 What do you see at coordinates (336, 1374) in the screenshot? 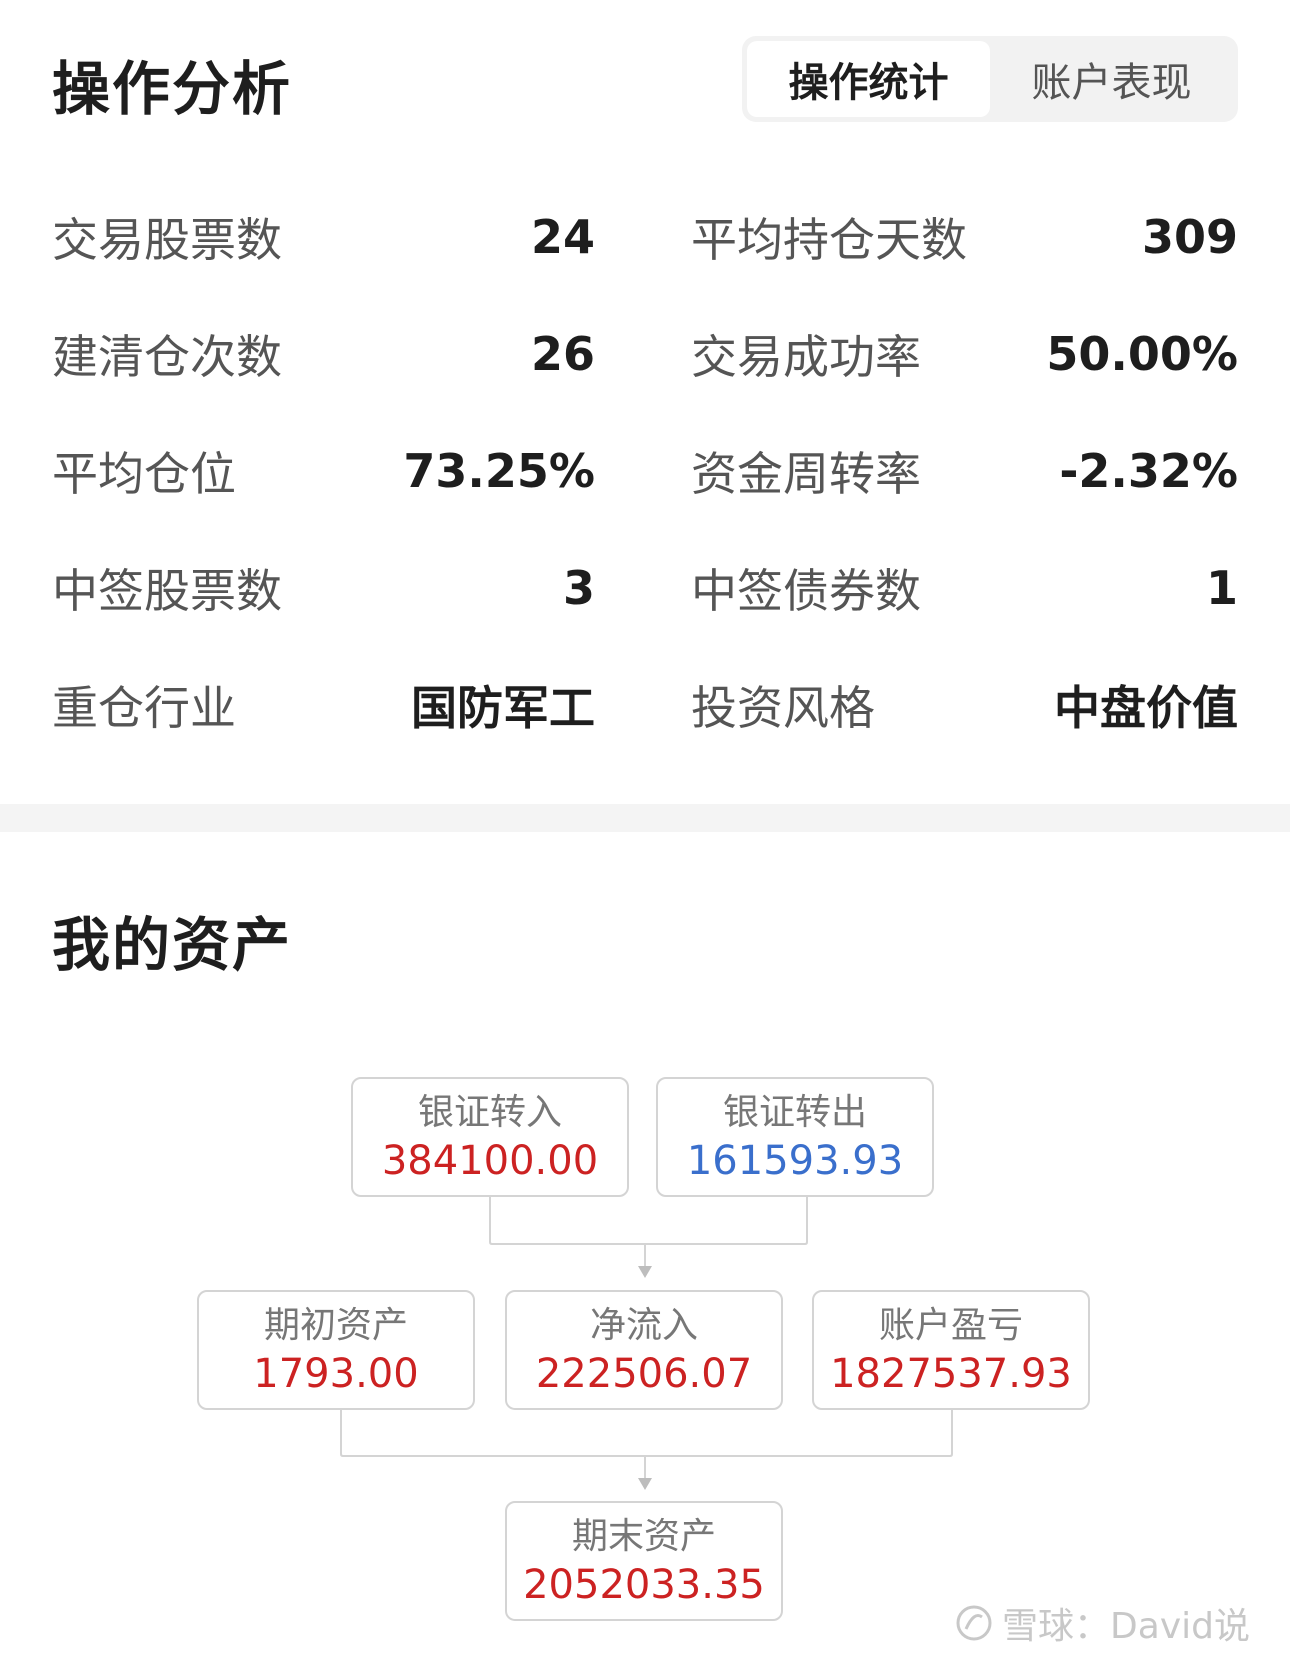
I see `box-value: 1793.00` at bounding box center [336, 1374].